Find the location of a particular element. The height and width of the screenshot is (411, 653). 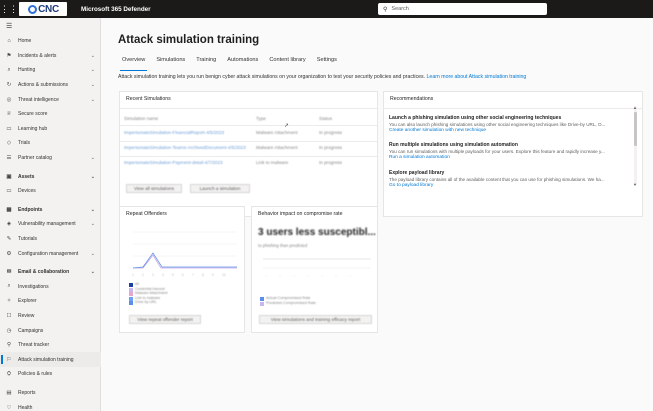

sidebar-item-actions-submissions: ↻ Actions & submissions ⌄ is located at coordinates (50, 85).